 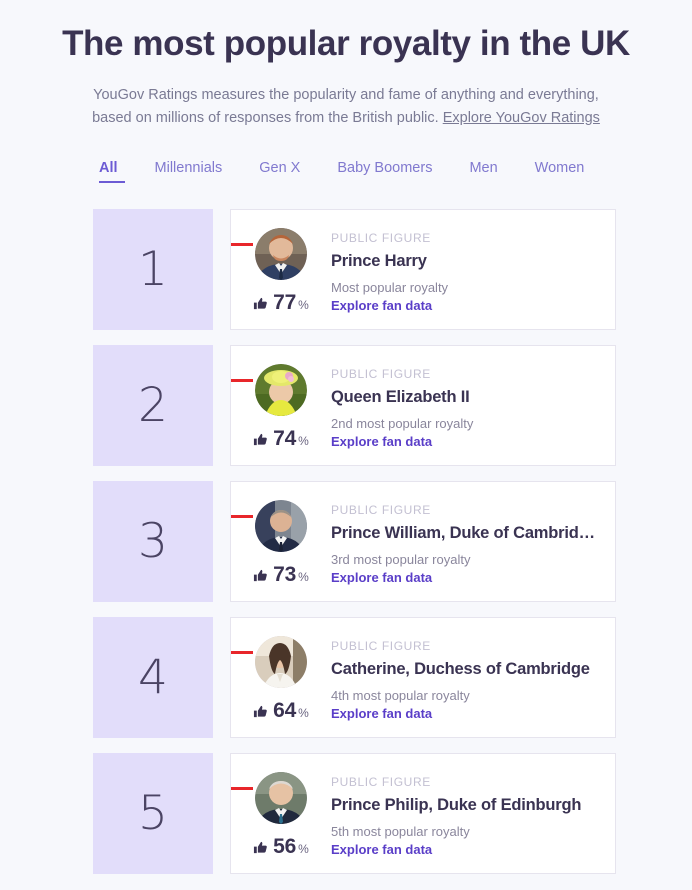 What do you see at coordinates (460, 669) in the screenshot?
I see `person-name: Catherine, Duchess of Cambridge` at bounding box center [460, 669].